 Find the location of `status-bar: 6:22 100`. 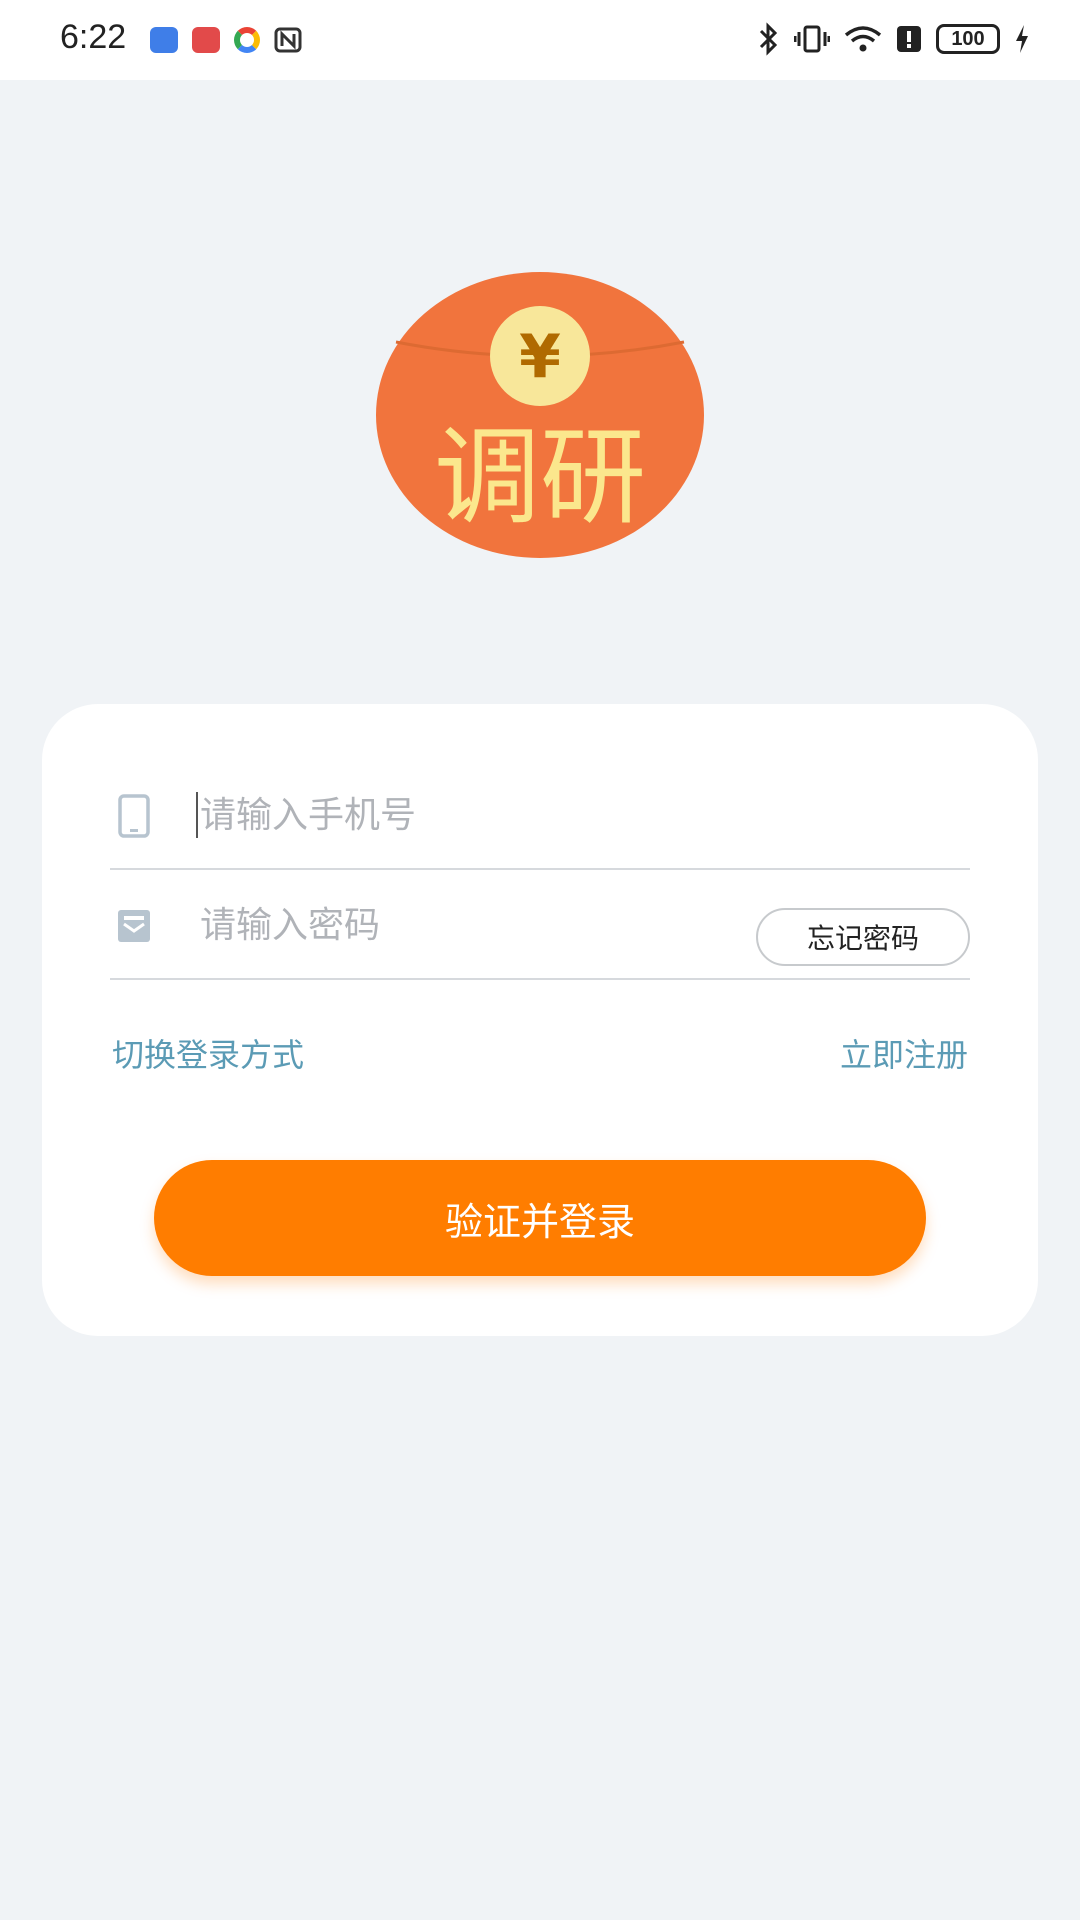

status-bar: 6:22 100 is located at coordinates (540, 40).